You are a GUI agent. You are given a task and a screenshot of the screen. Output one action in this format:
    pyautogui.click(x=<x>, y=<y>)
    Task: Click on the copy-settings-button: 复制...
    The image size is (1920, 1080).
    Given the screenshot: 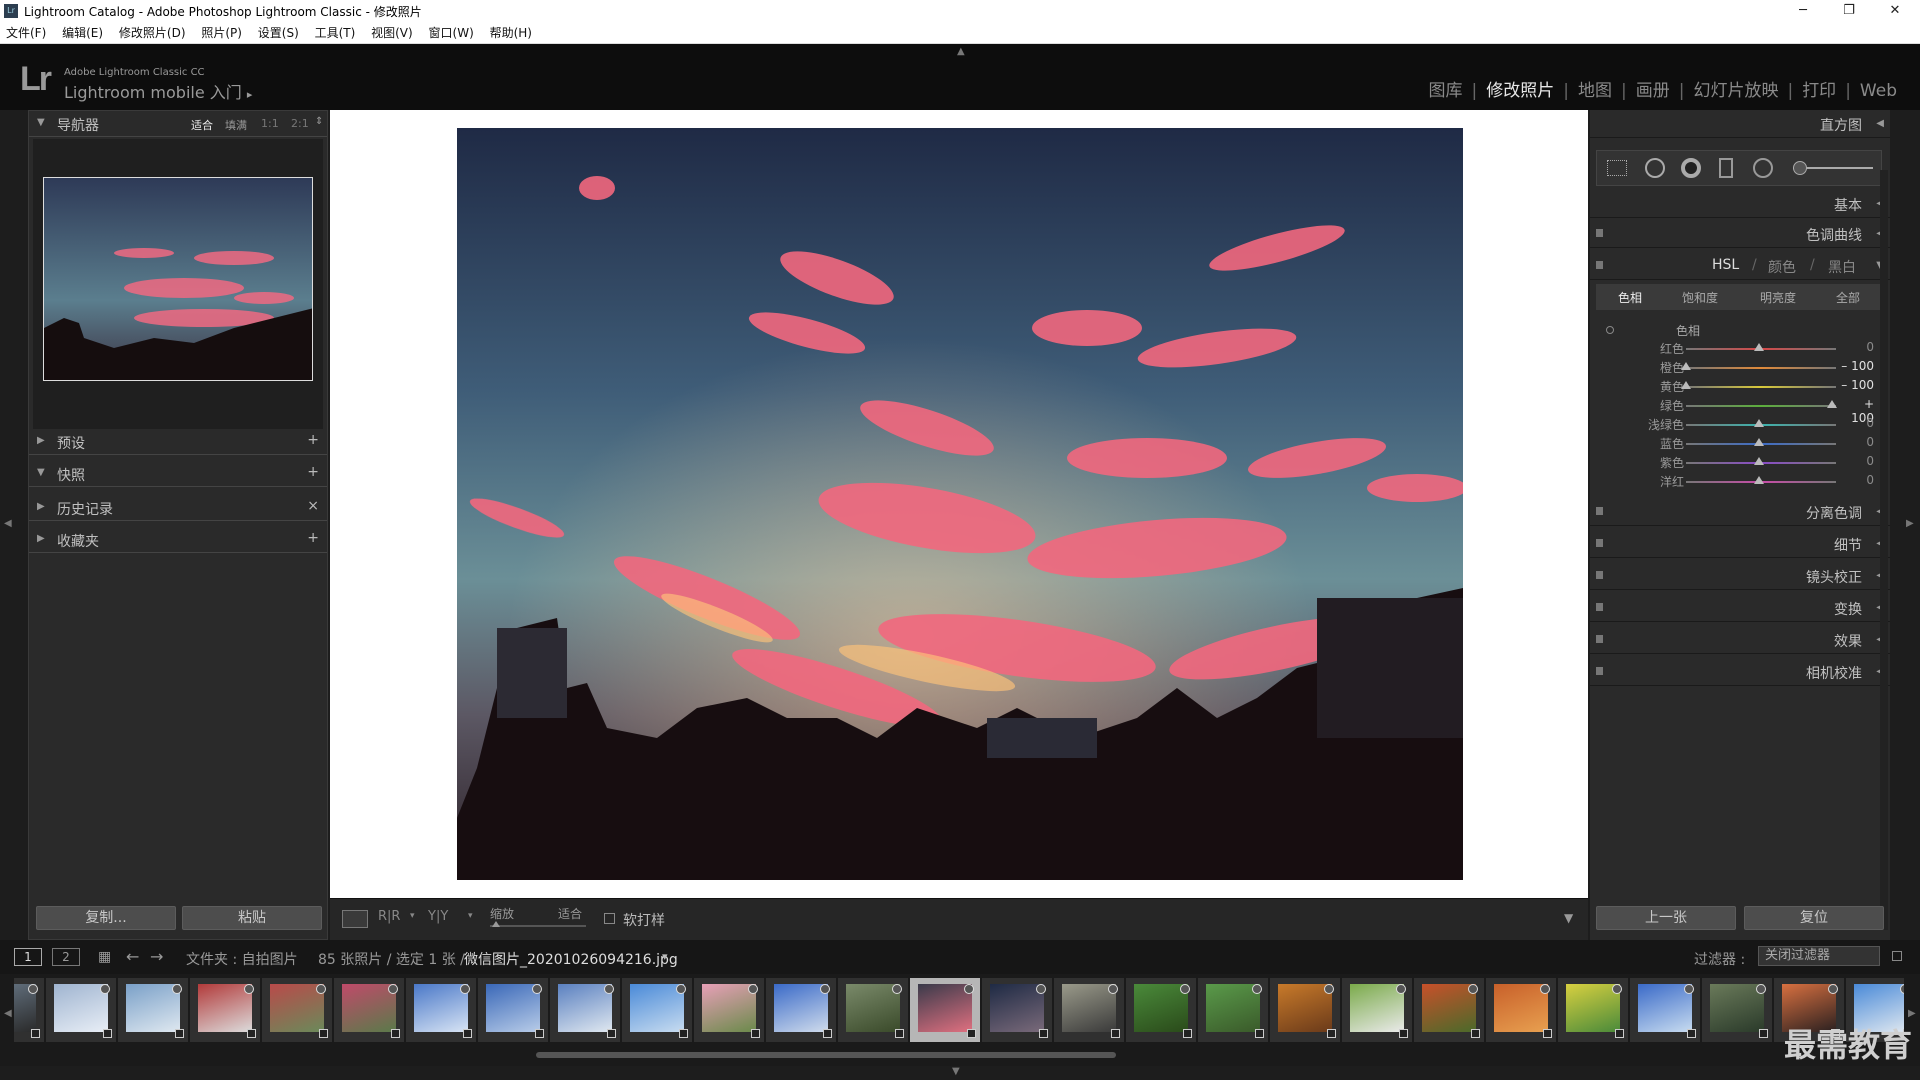 What is the action you would take?
    pyautogui.click(x=106, y=918)
    